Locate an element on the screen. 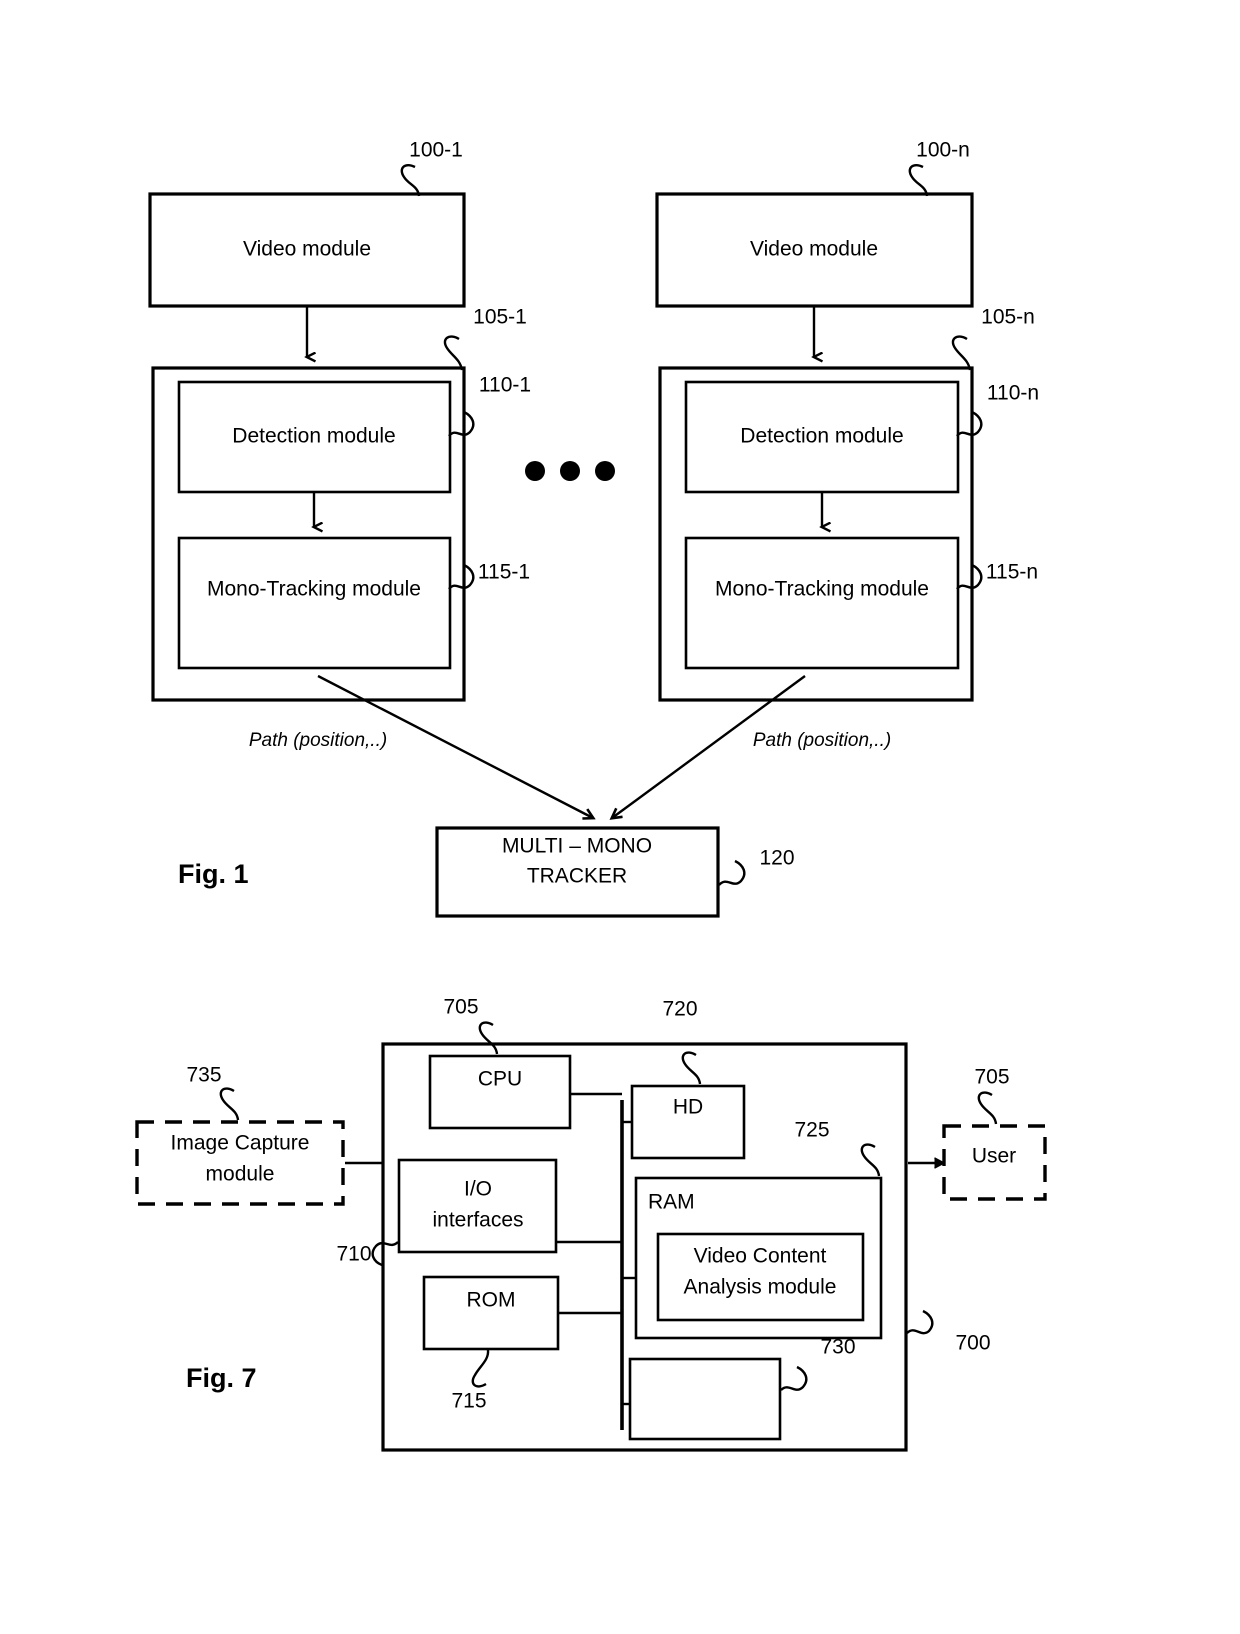  cpu-label: CPU is located at coordinates (500, 1079).